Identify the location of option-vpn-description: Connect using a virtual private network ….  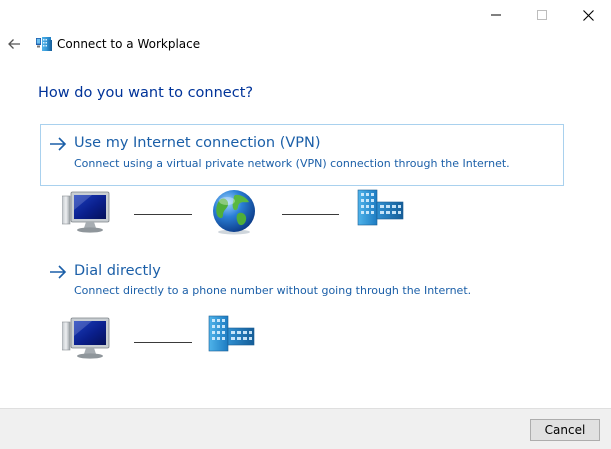
(292, 163).